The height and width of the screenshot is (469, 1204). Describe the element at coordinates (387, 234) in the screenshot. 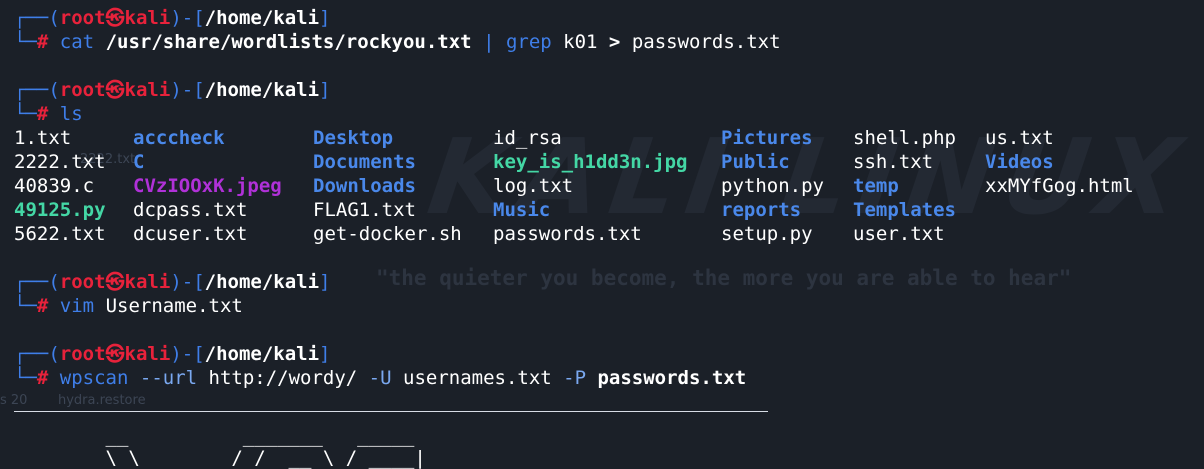

I see `ls-file-entry: get-docker.sh` at that location.